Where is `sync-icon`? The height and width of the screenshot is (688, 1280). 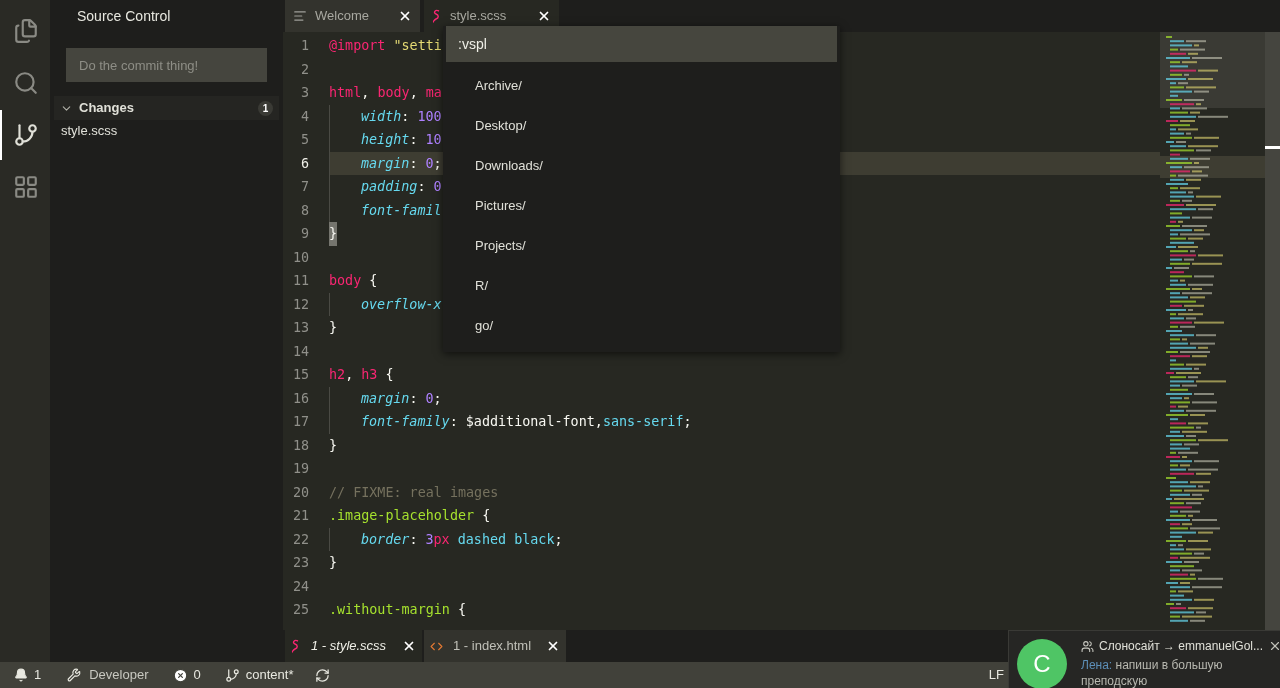 sync-icon is located at coordinates (323, 675).